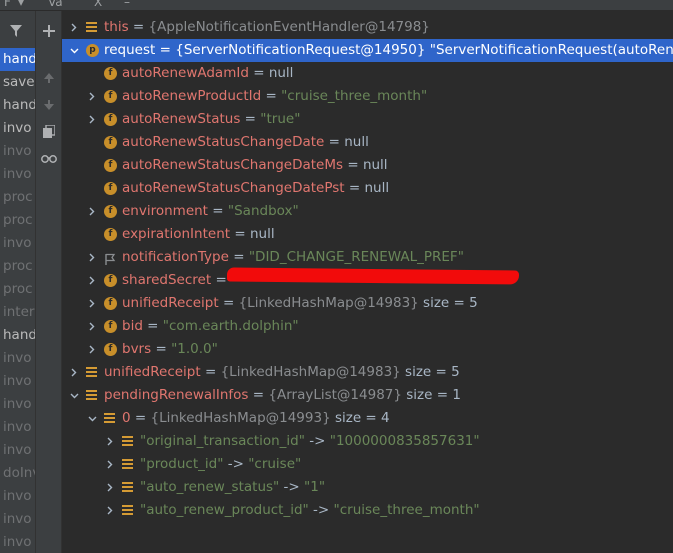 This screenshot has width=673, height=553. What do you see at coordinates (17, 312) in the screenshot?
I see `frame-item: inter` at bounding box center [17, 312].